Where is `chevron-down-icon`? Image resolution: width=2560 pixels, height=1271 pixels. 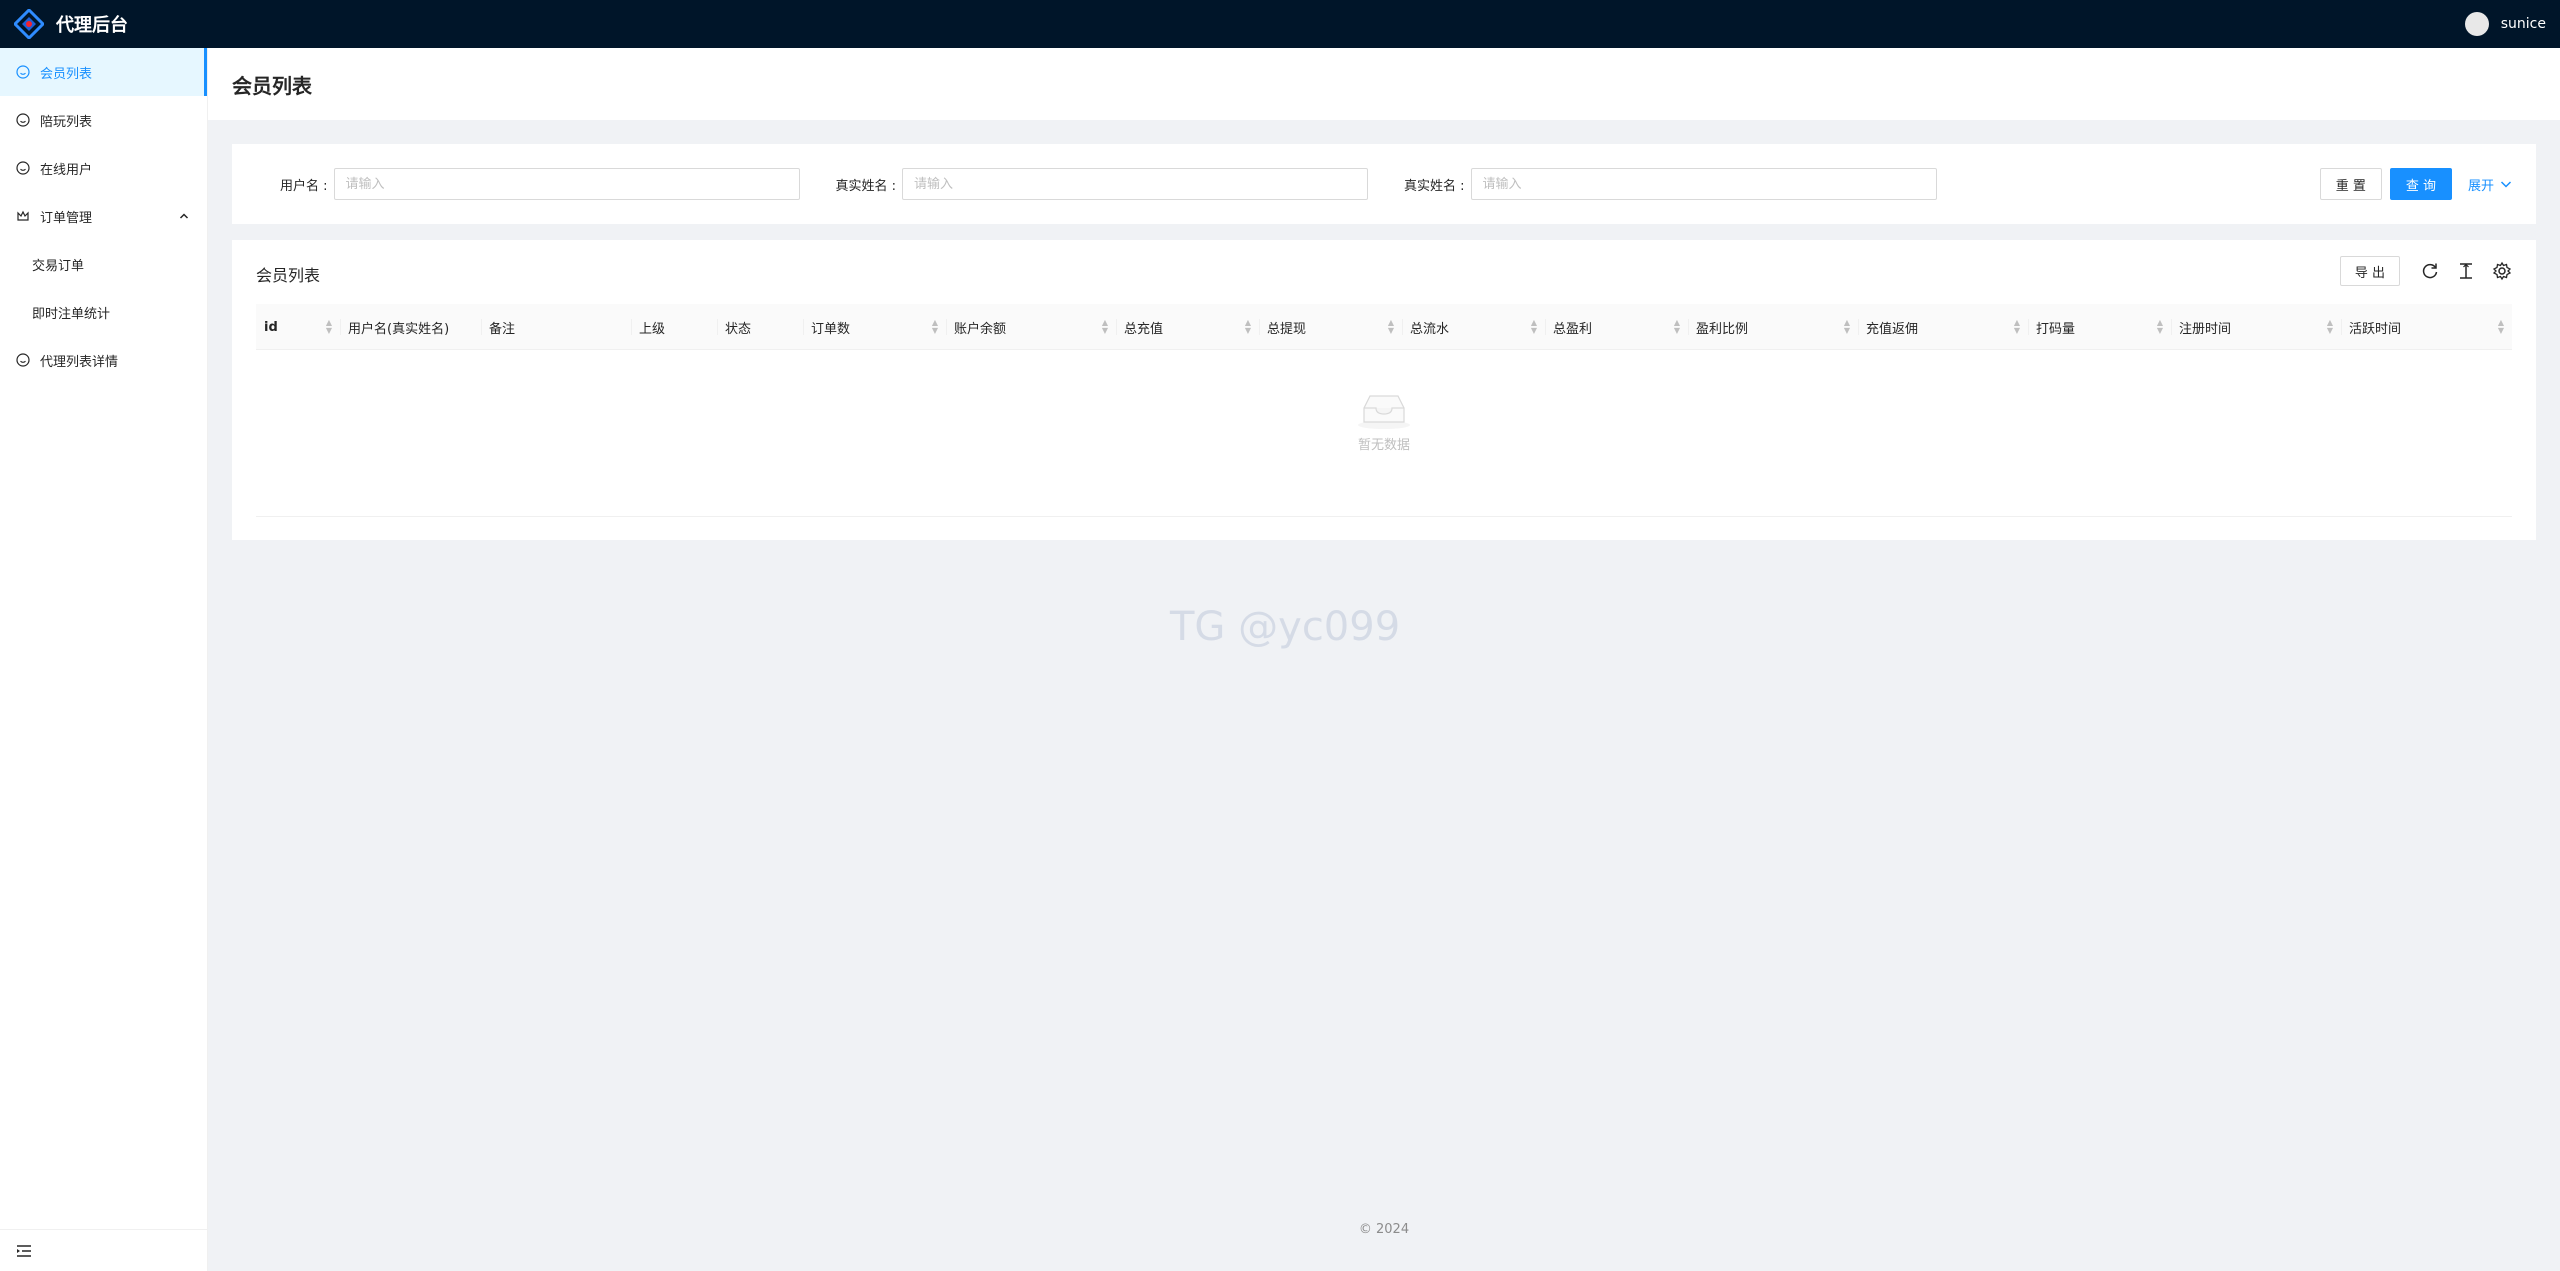
chevron-down-icon is located at coordinates (2506, 184).